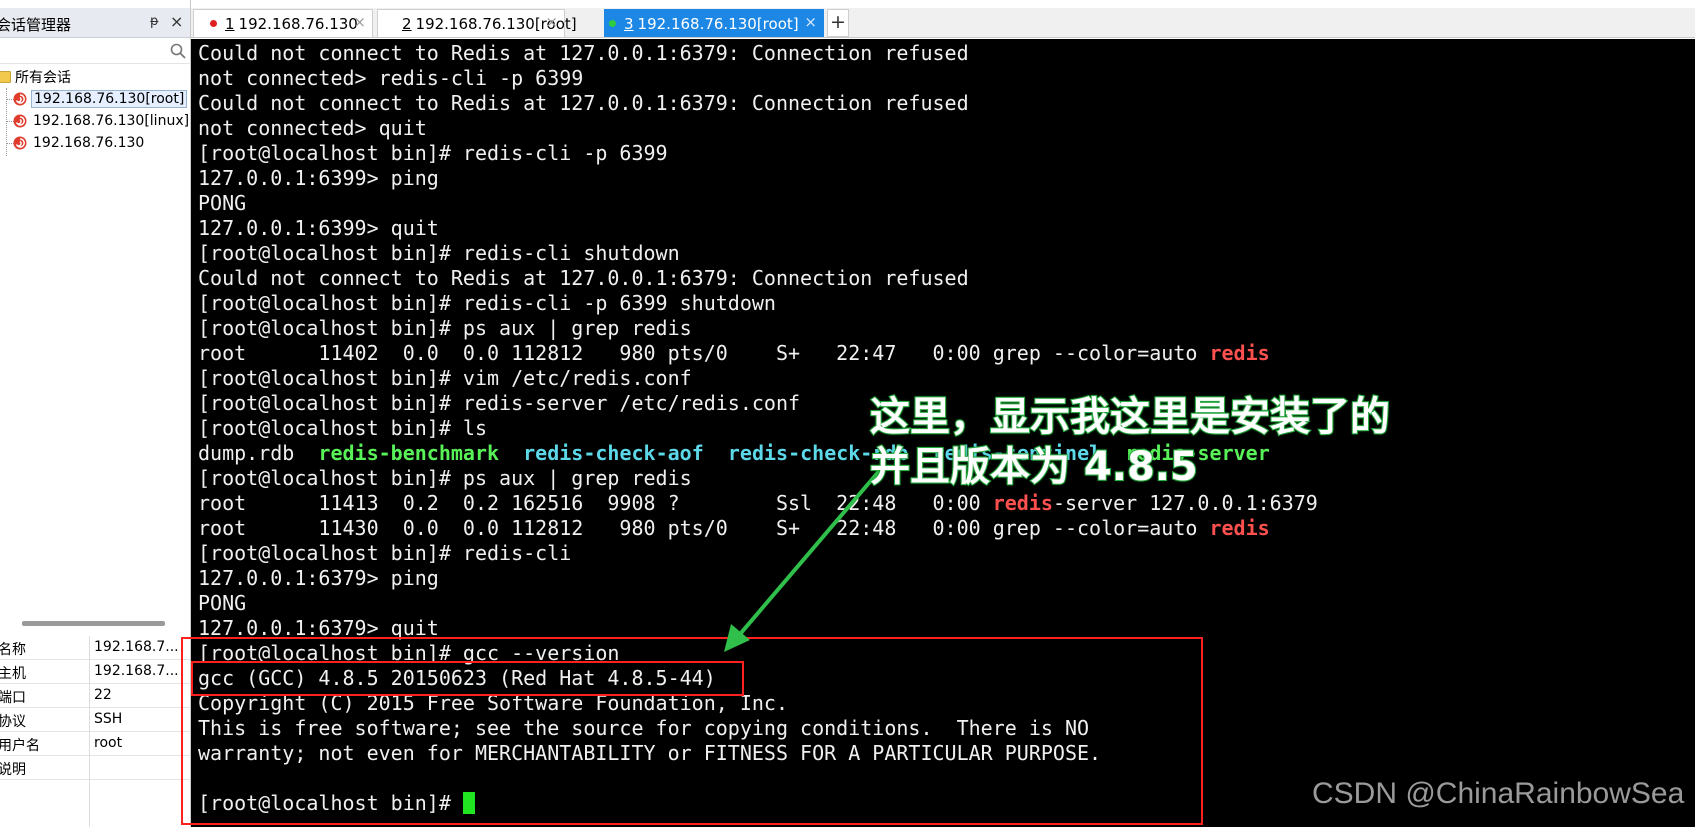 This screenshot has height=827, width=1695. Describe the element at coordinates (13, 674) in the screenshot. I see `property-key: 主机` at that location.